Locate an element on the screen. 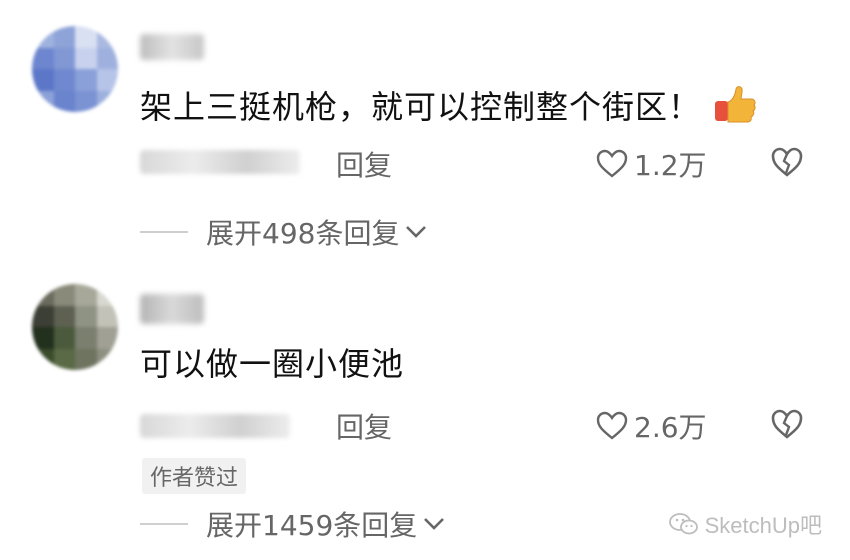  expand-replies-label: 展开1459条回复 is located at coordinates (312, 525).